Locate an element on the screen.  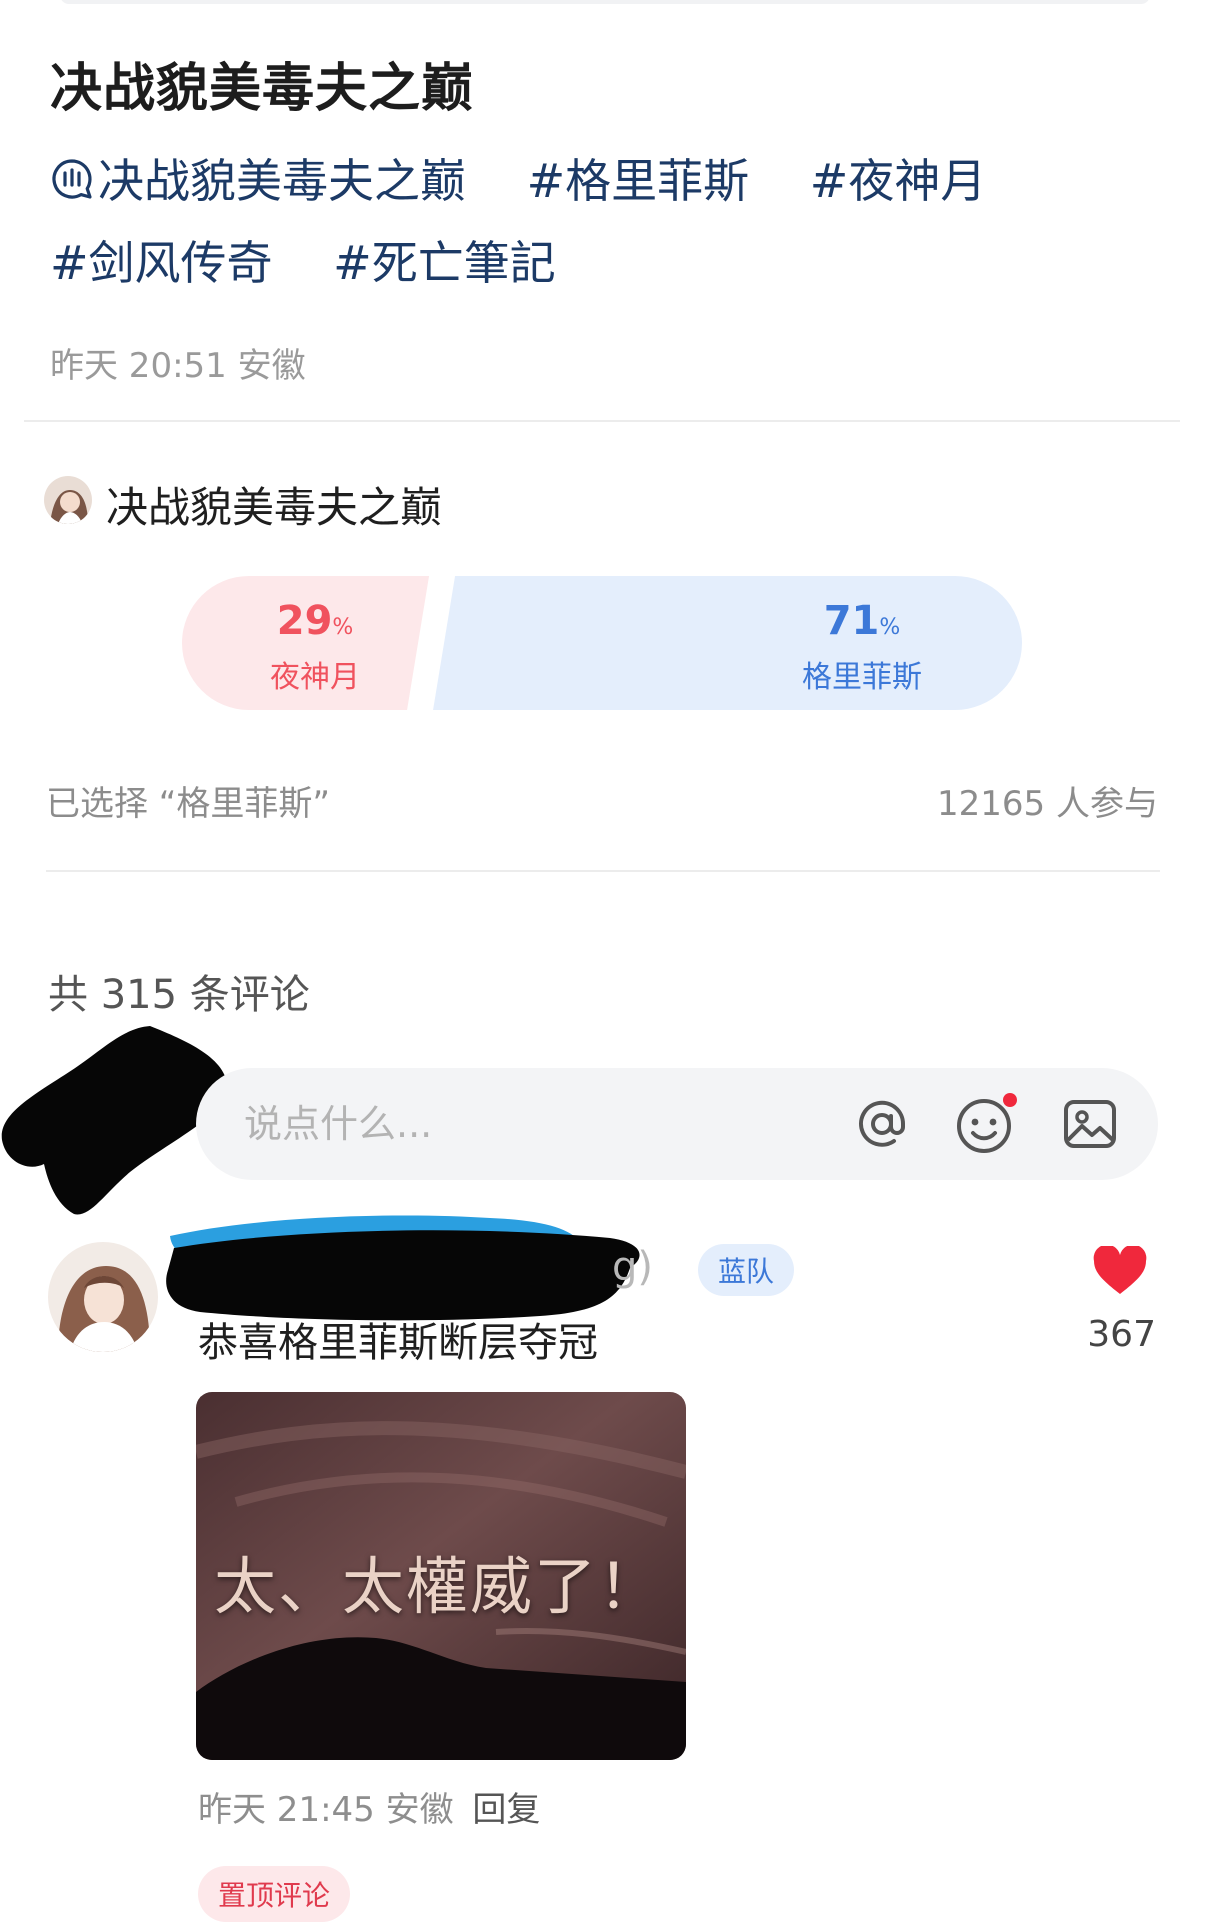
image-caption: 太、太權威了！ is located at coordinates (438, 1586).